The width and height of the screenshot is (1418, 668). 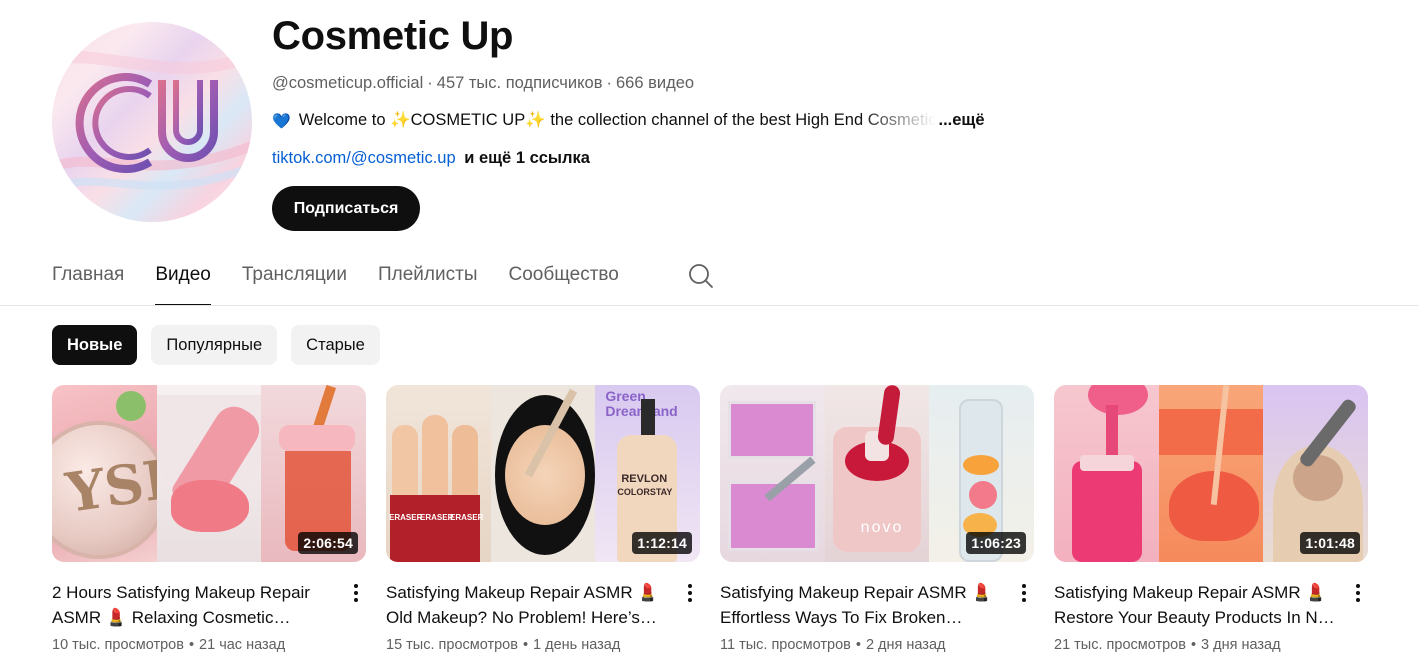 I want to click on video-thumbnail: YSL 2:06:54, so click(x=209, y=473).